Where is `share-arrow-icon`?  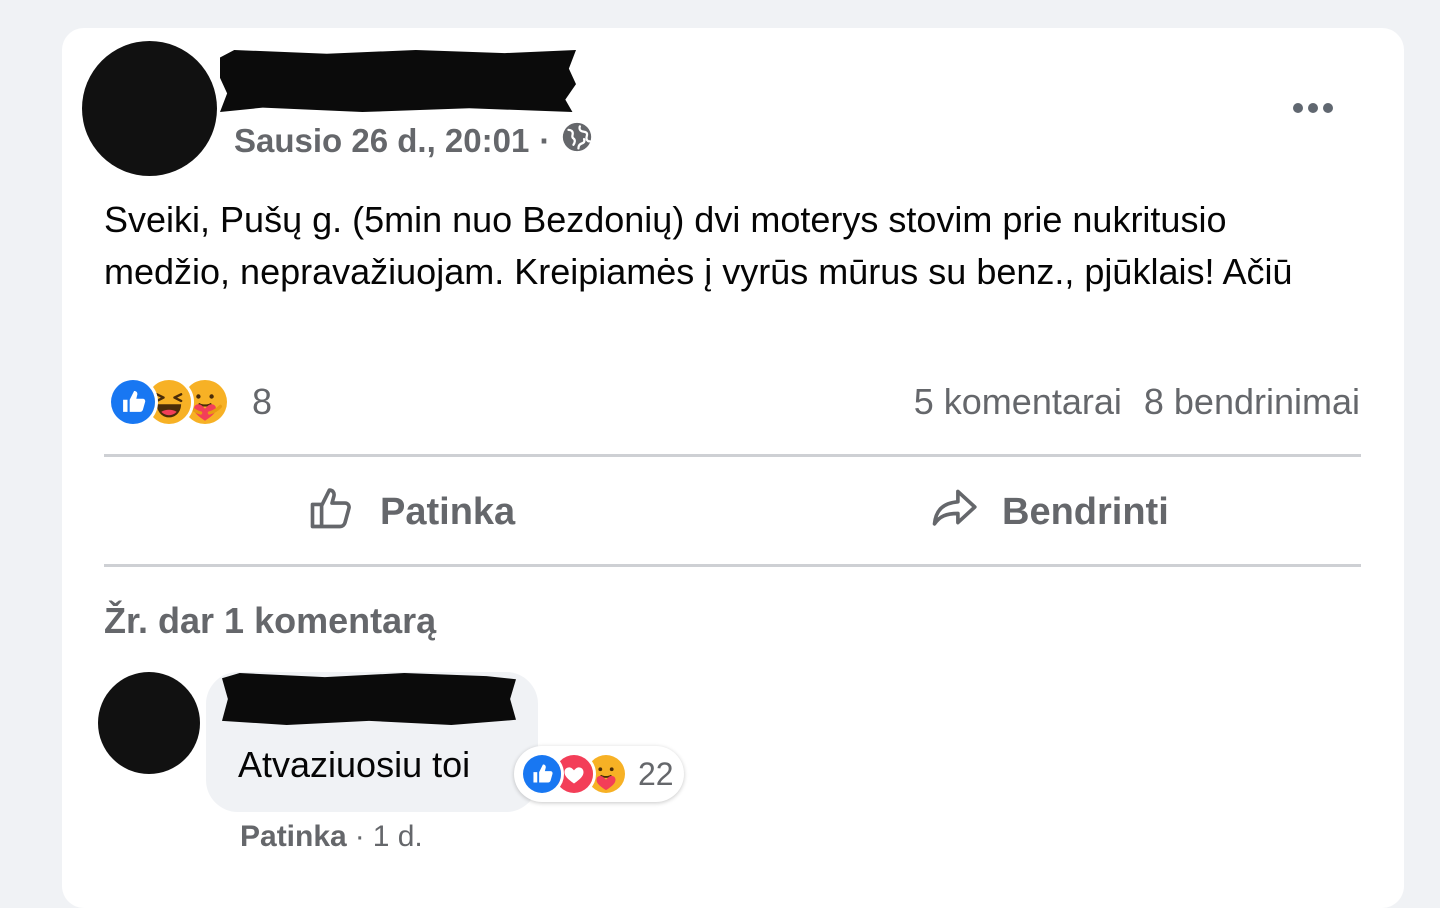 share-arrow-icon is located at coordinates (954, 512).